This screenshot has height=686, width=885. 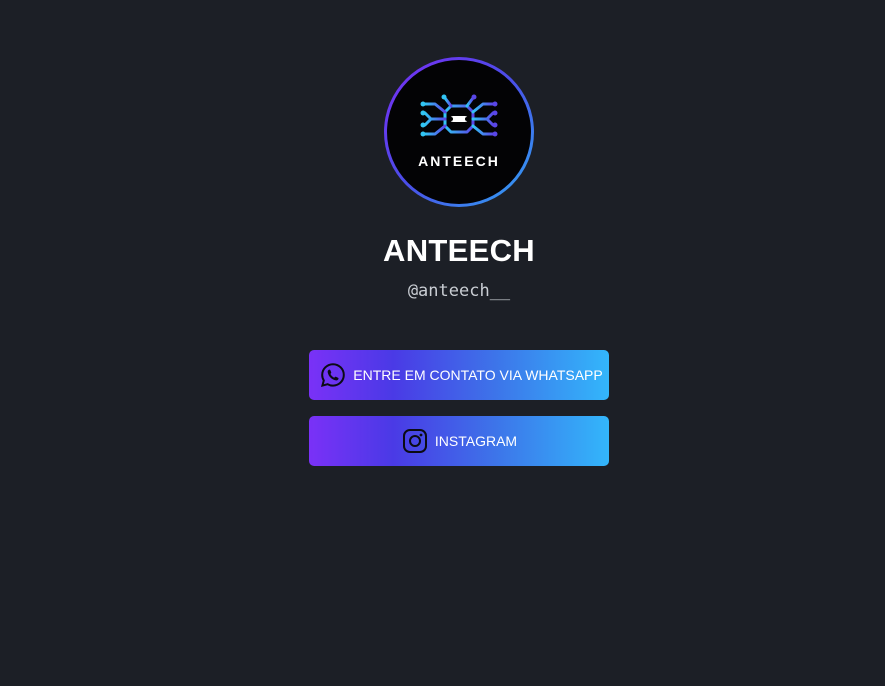 I want to click on whatsapp-icon, so click(x=333, y=375).